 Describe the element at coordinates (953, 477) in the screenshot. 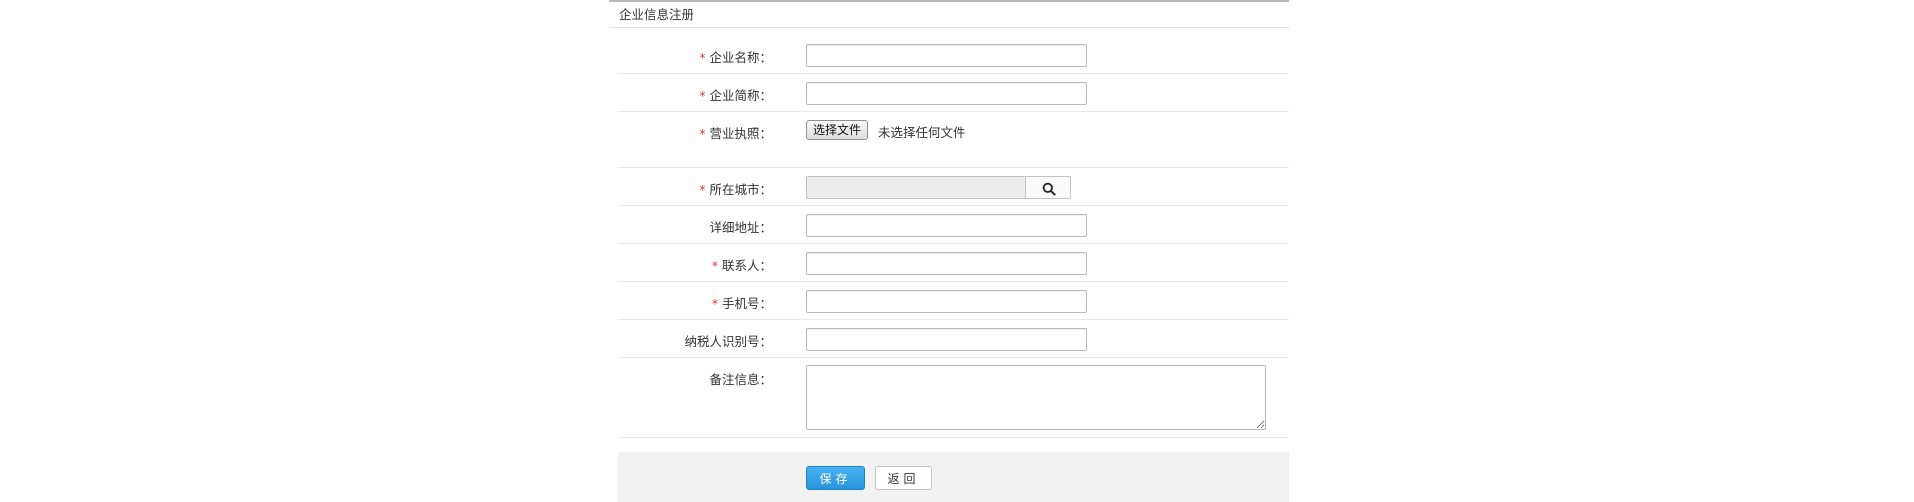

I see `form-footer: 保存 返回` at that location.